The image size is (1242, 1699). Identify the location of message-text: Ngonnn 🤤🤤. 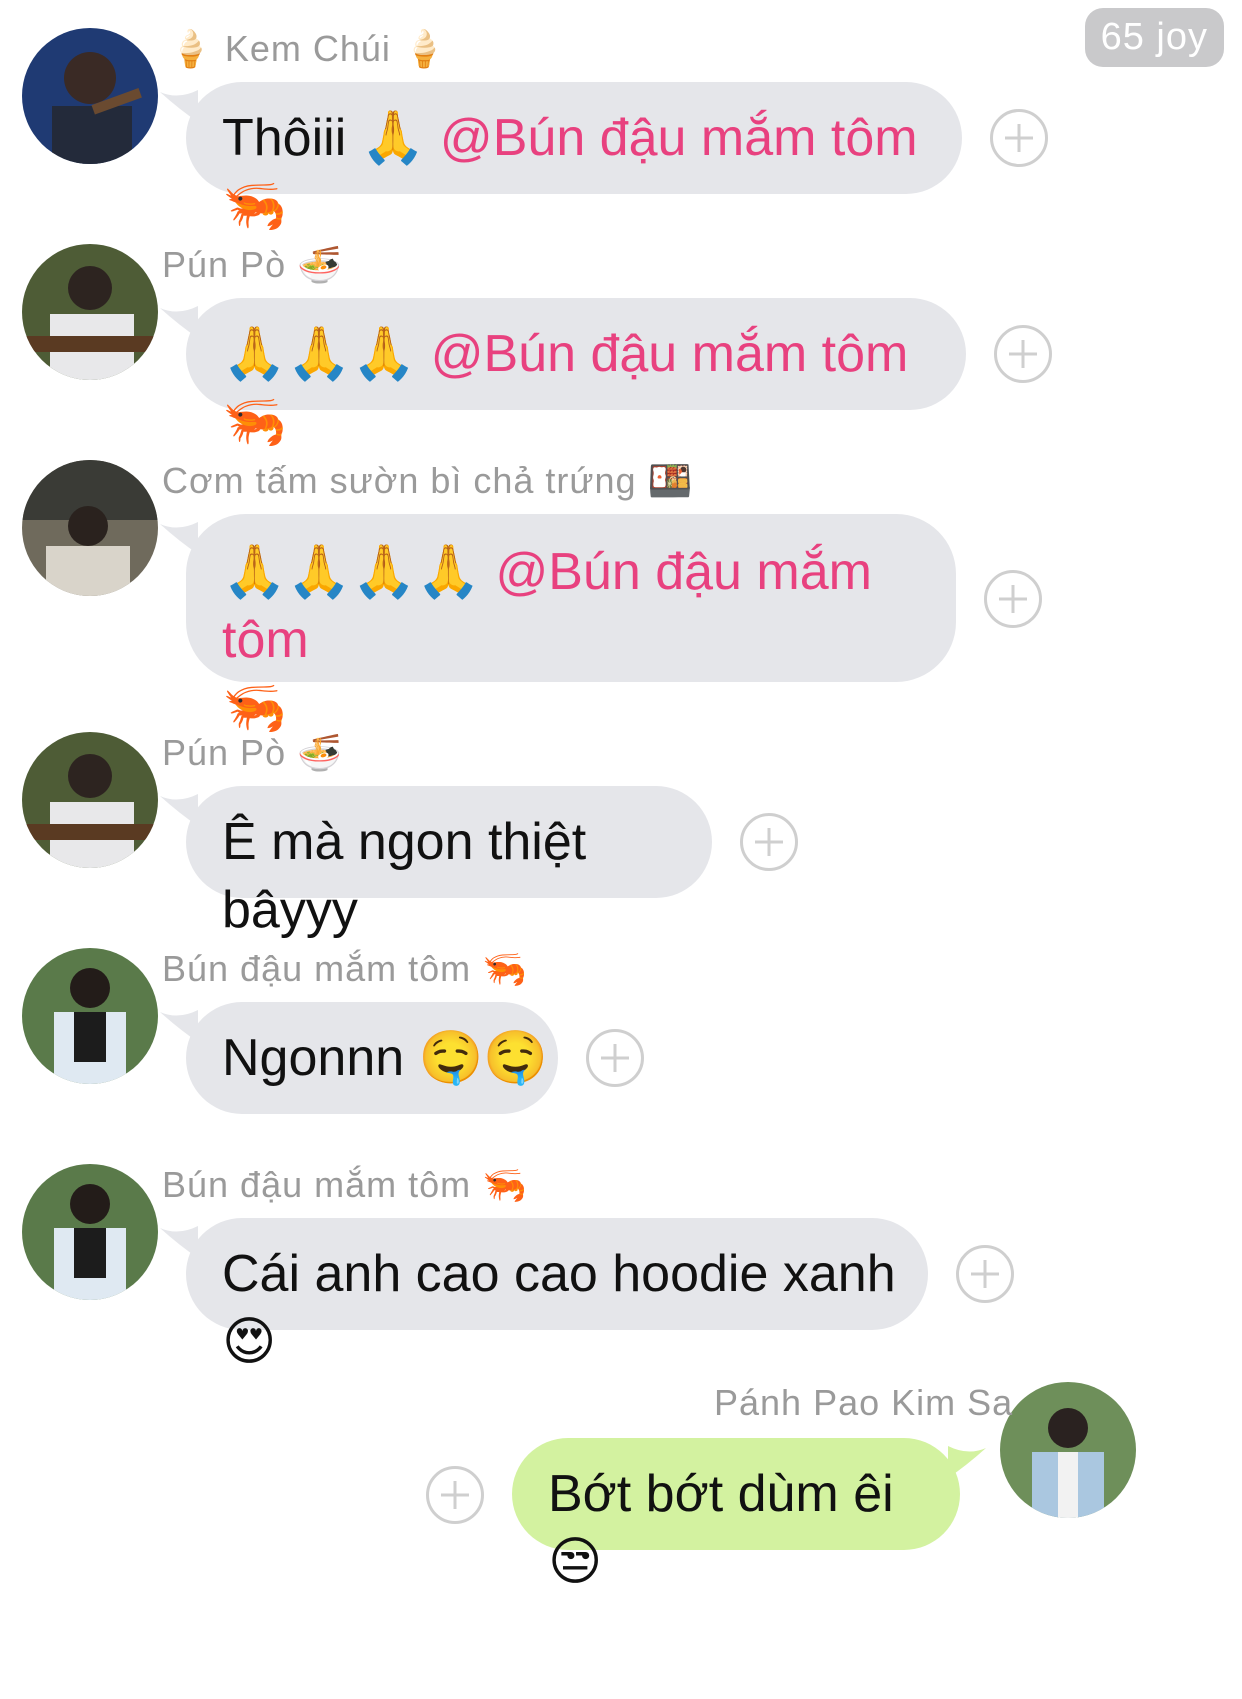
(385, 1058).